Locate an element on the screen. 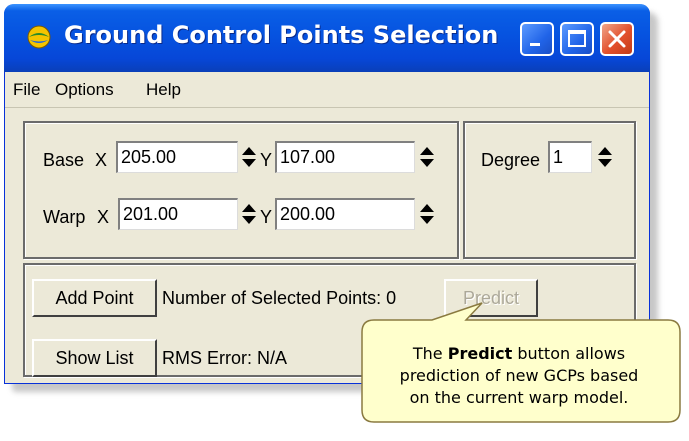  callout-line-1: The Predict button allows is located at coordinates (519, 354).